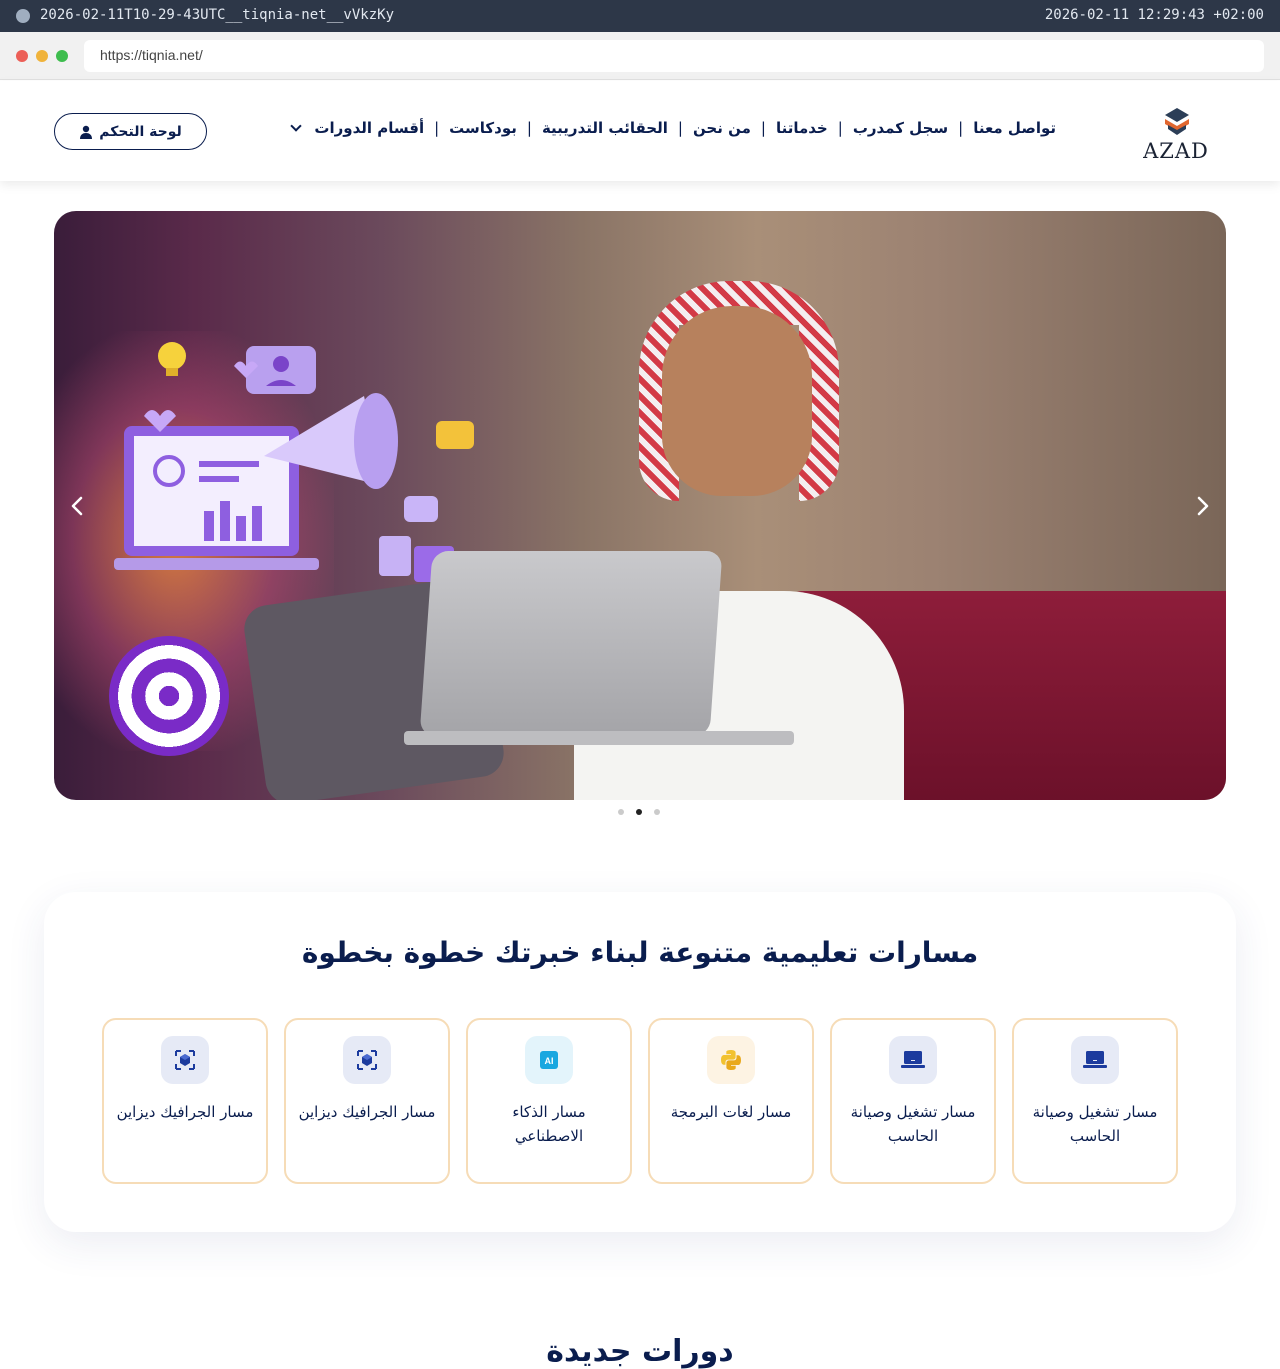 This screenshot has height=1369, width=1280. I want to click on ai-icon: AI, so click(549, 1060).